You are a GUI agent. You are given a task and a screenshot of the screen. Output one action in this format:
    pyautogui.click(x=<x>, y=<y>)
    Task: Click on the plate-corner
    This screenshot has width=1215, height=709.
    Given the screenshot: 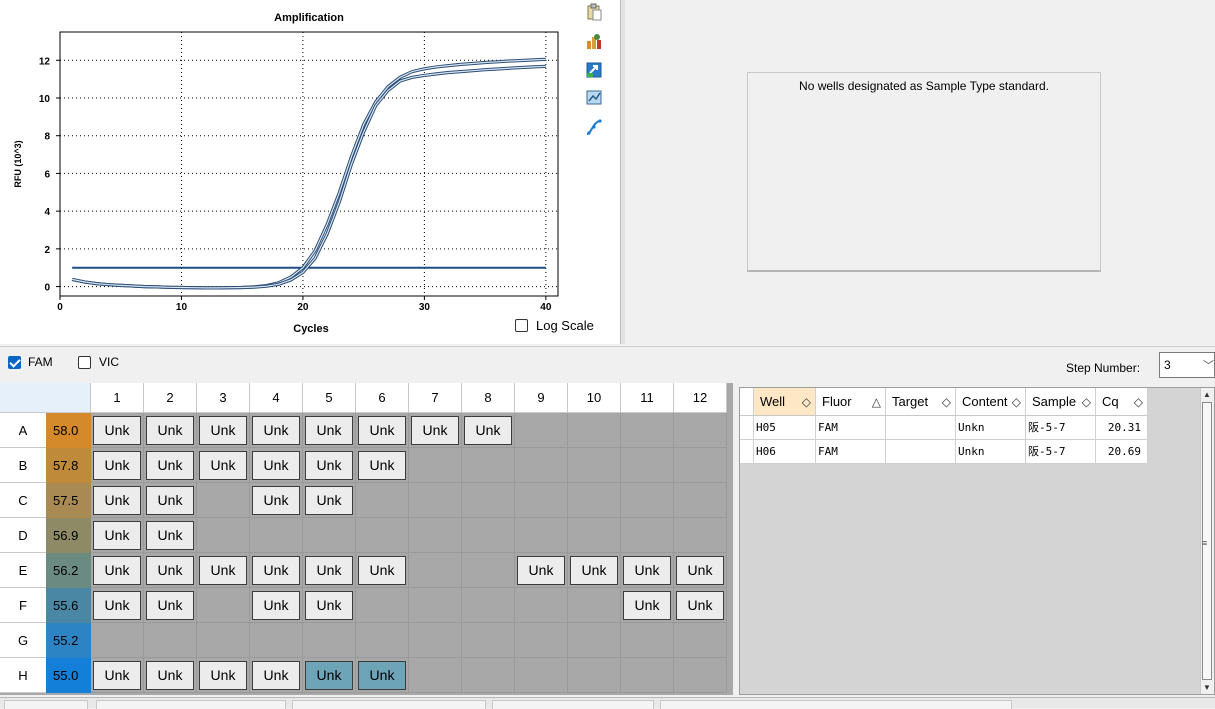 What is the action you would take?
    pyautogui.click(x=45, y=398)
    